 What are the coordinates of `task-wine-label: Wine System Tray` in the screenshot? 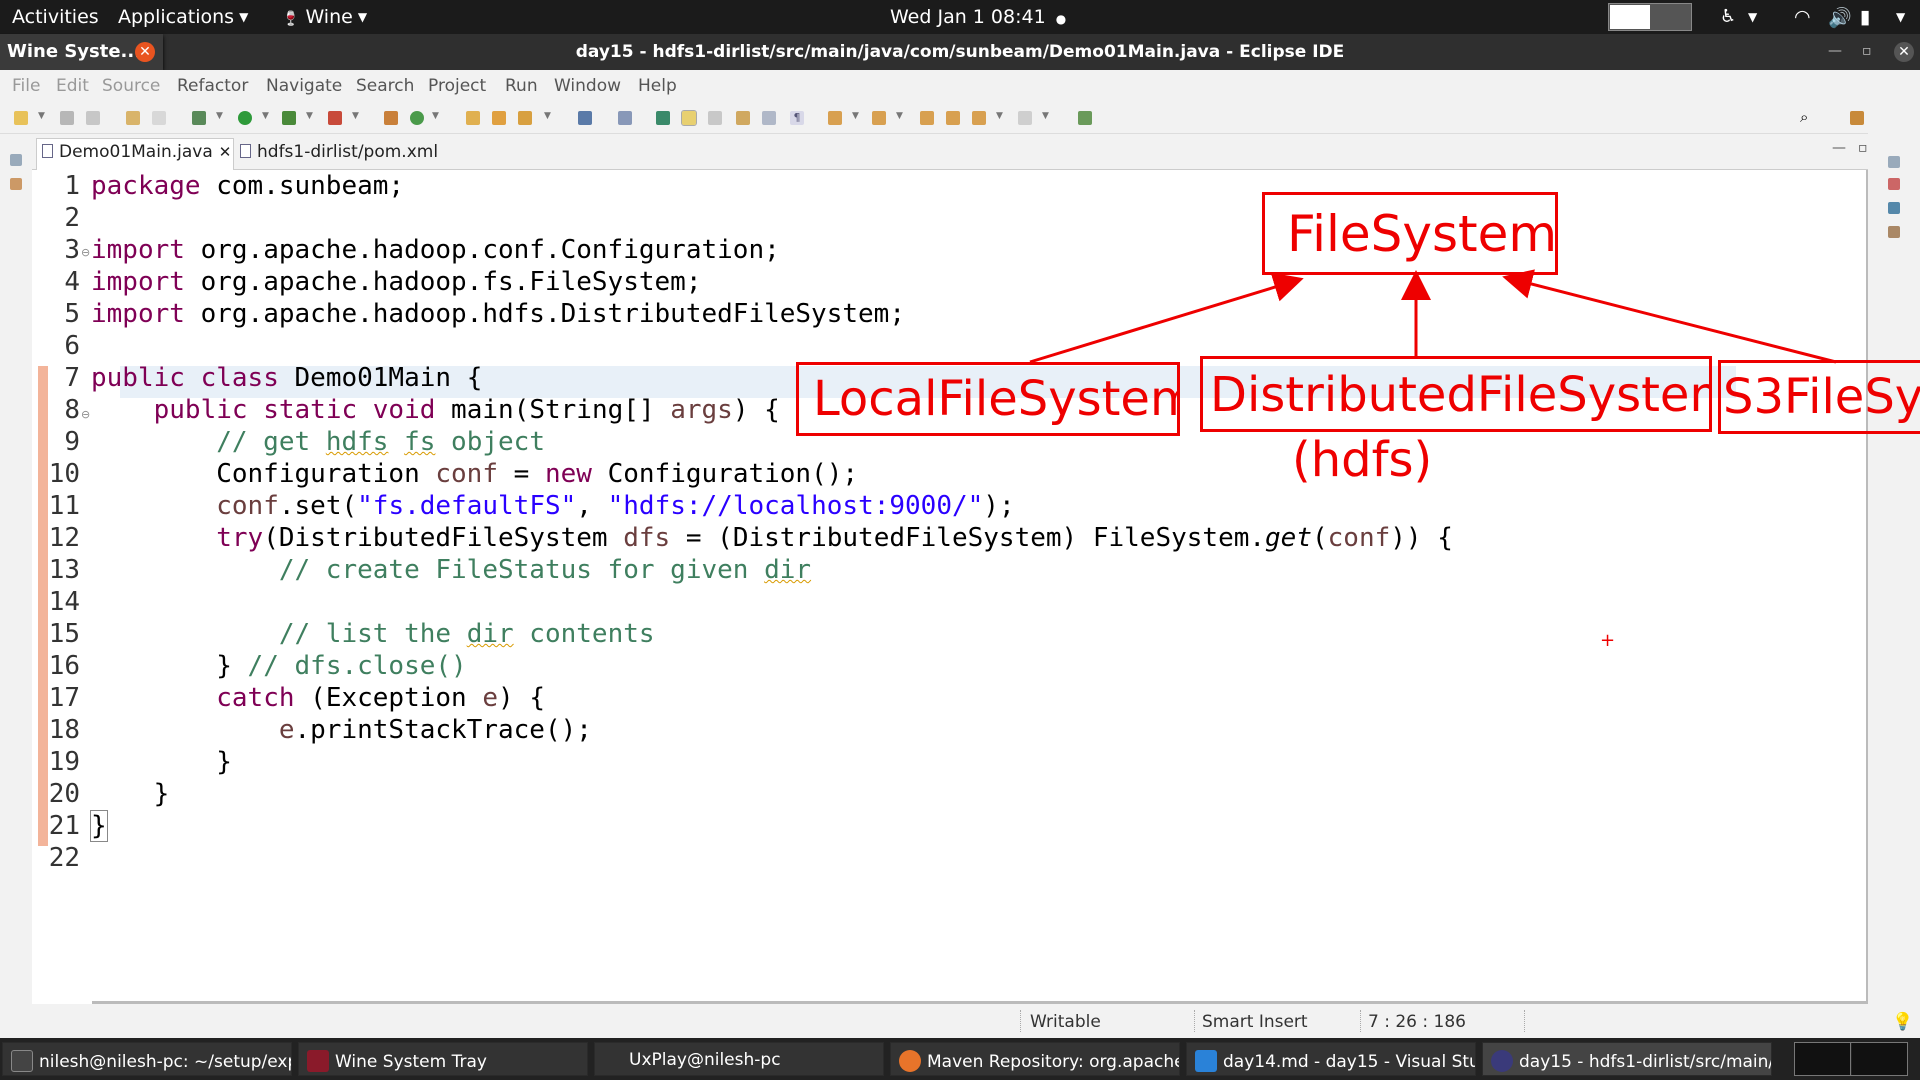 It's located at (411, 1062).